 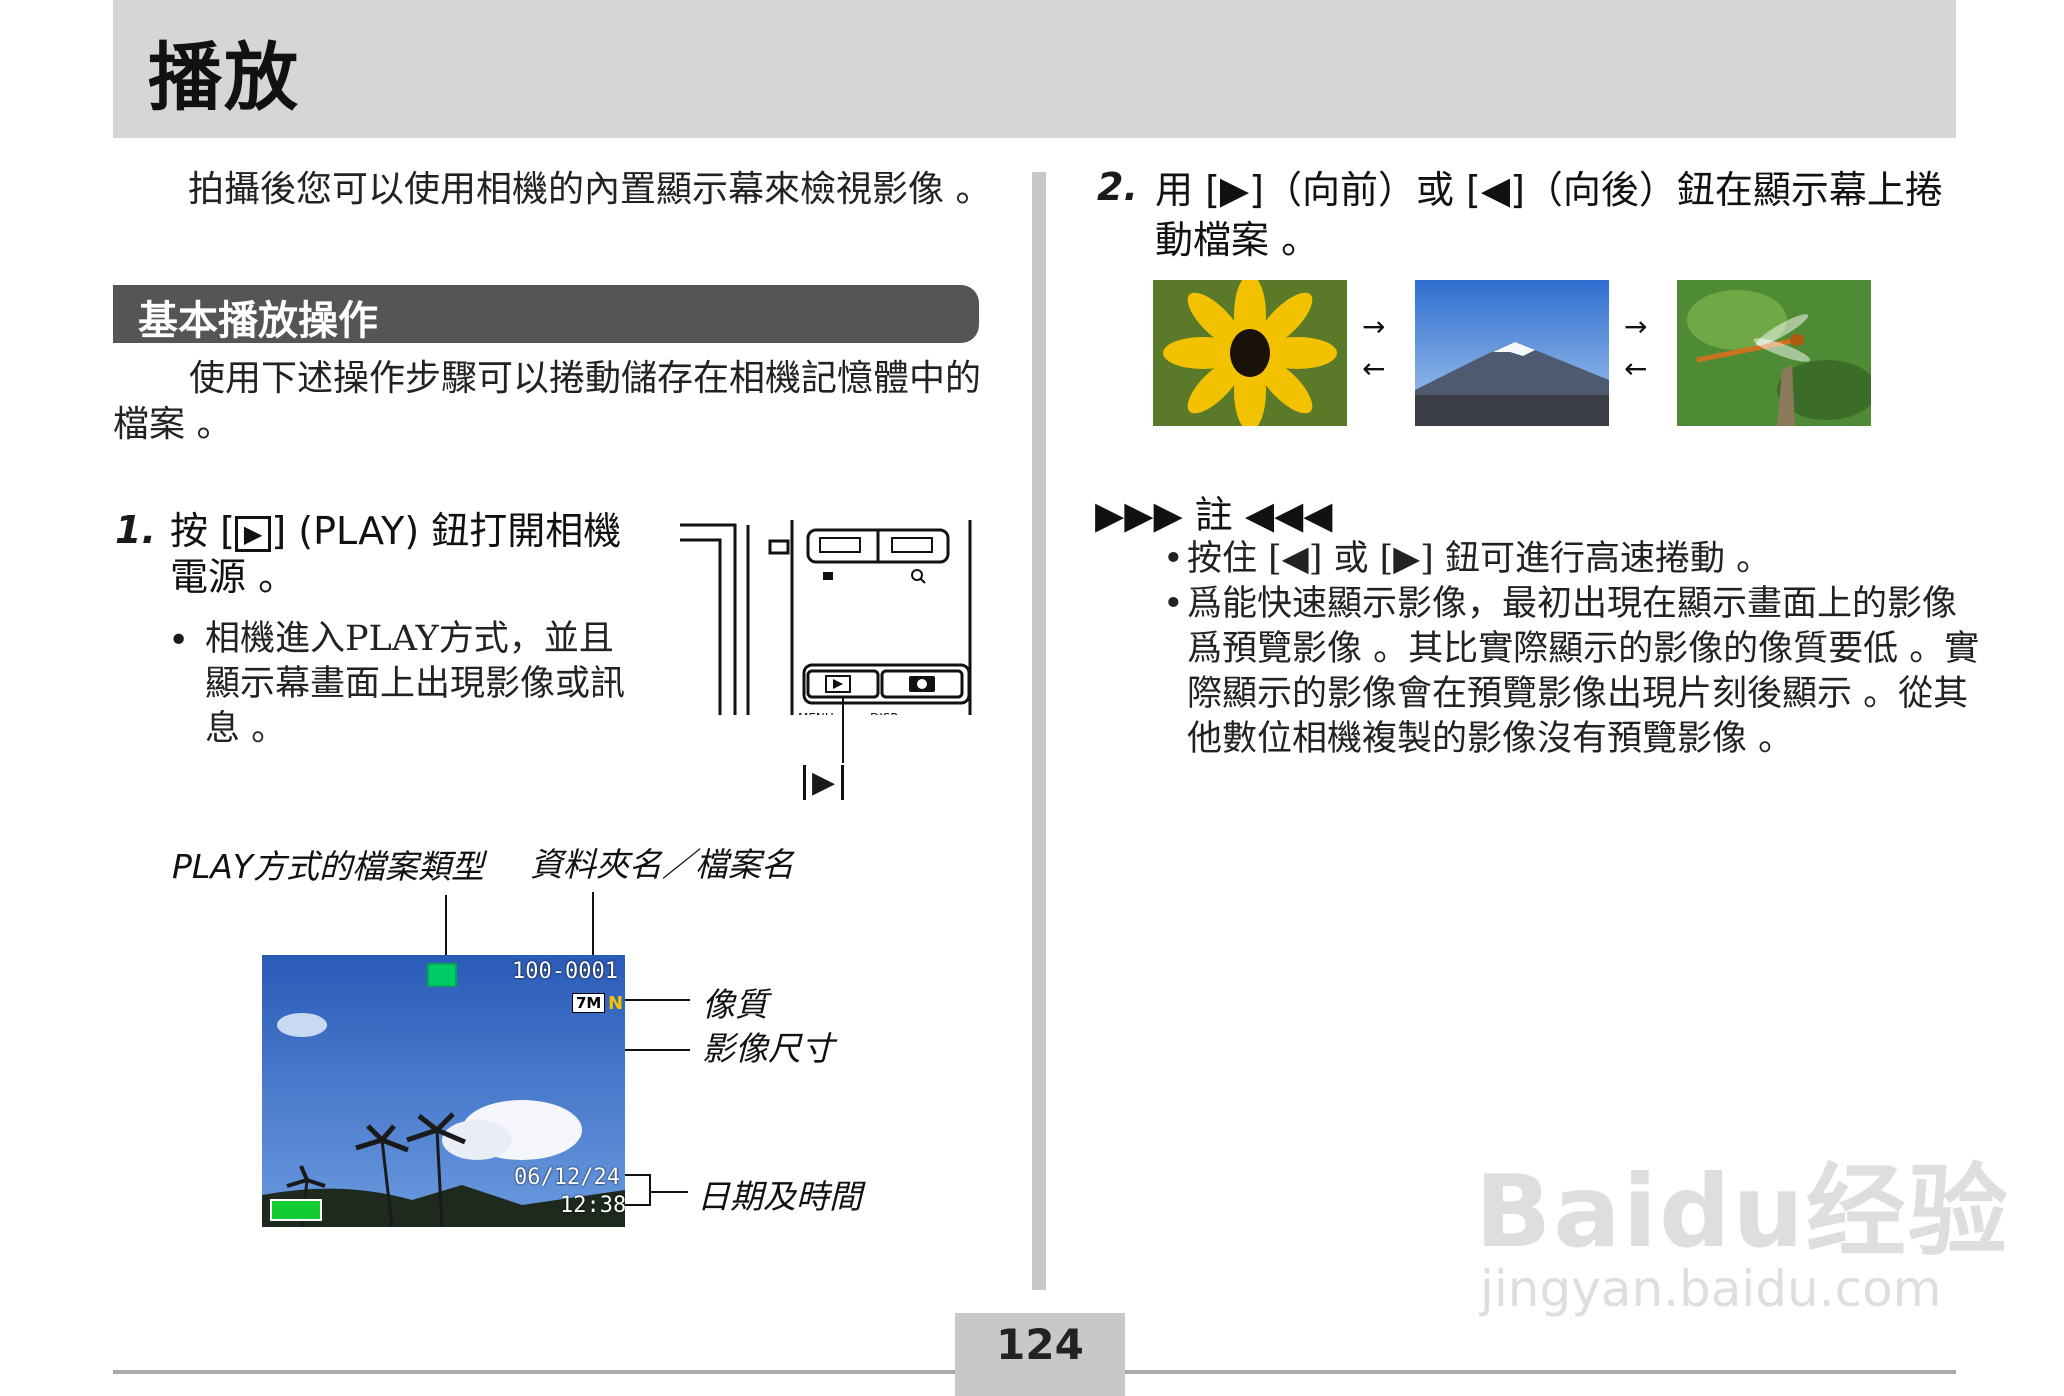 I want to click on note-item: •按住 [◀] 或 [▶] 鈕可進行高速捲動 。, so click(x=1575, y=559).